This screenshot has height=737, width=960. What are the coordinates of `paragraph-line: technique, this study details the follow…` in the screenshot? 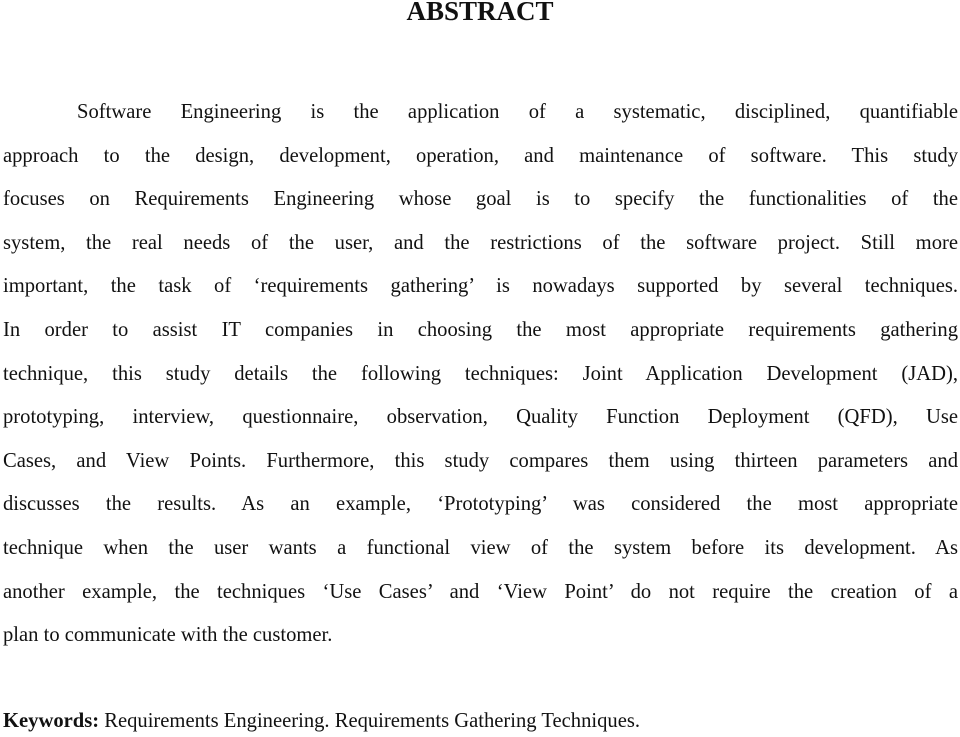 It's located at (480, 373).